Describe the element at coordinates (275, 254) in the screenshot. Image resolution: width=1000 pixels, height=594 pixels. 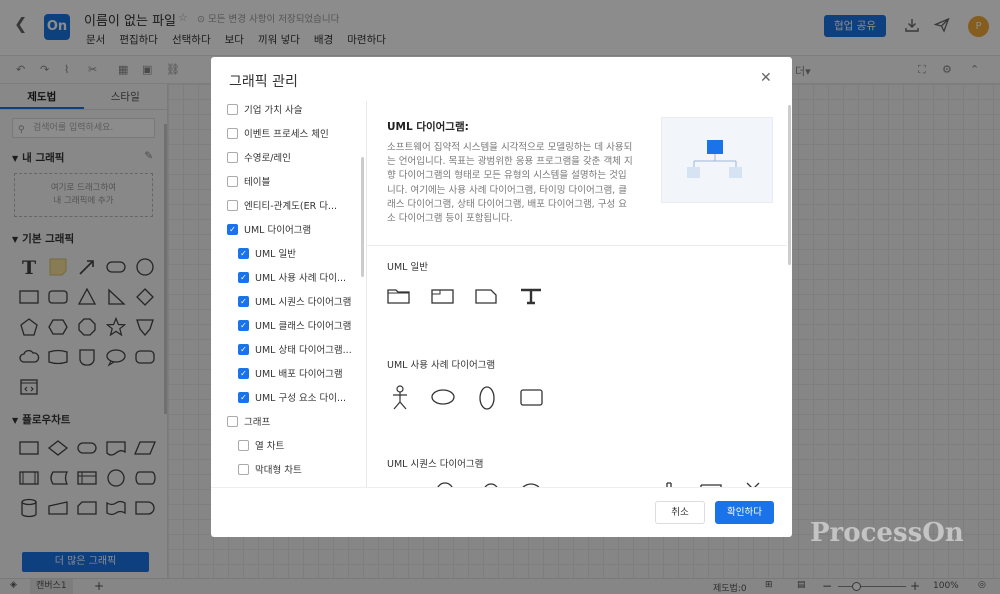
I see `library-item-label: UML 일반` at that location.